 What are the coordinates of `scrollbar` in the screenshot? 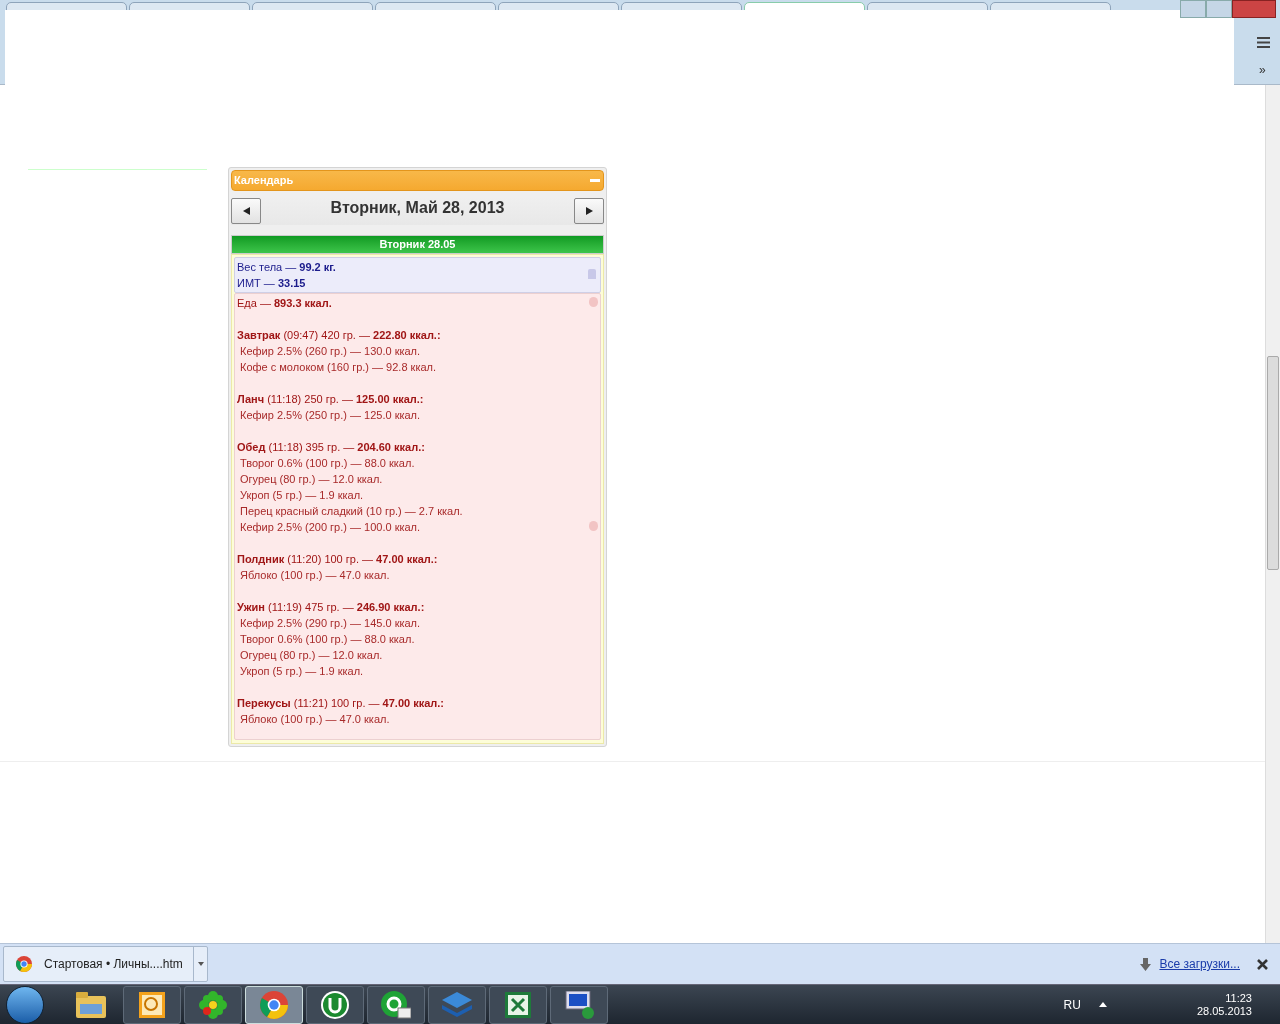 It's located at (1272, 514).